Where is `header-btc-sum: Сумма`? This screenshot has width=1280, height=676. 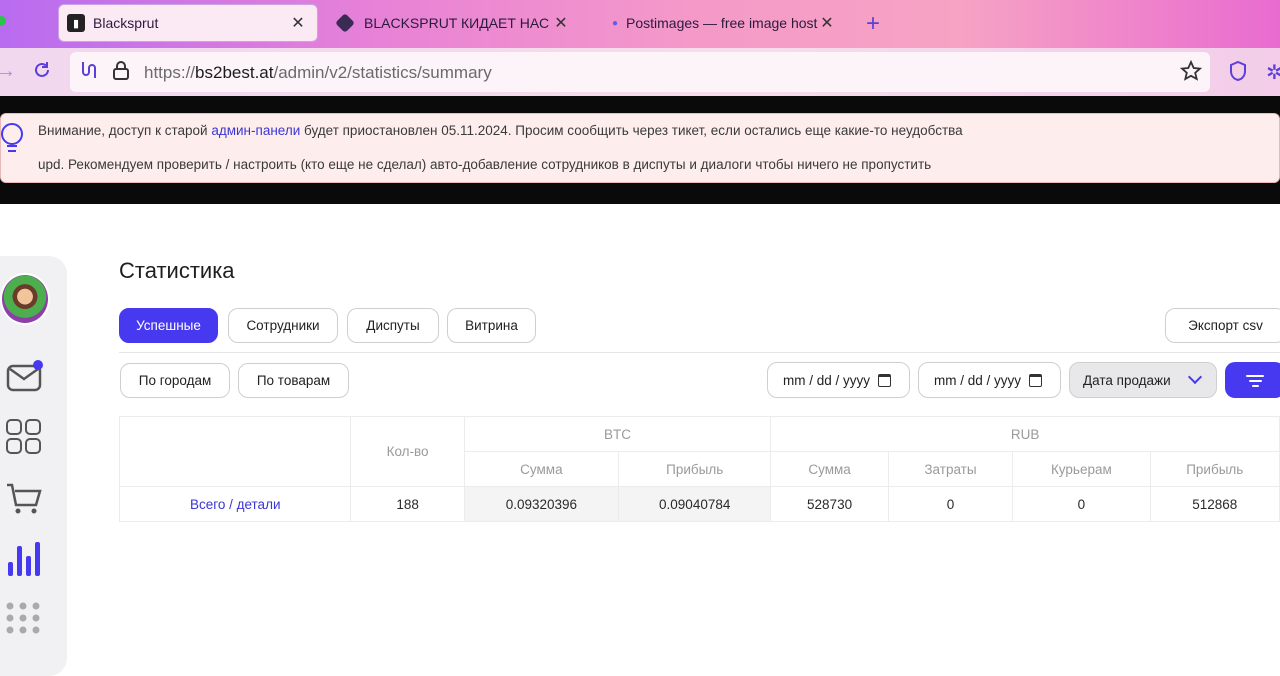 header-btc-sum: Сумма is located at coordinates (541, 469).